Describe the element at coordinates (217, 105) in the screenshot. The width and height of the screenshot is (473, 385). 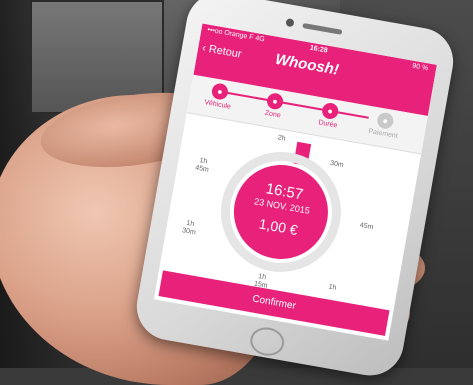
I see `step-label: Véhicule` at that location.